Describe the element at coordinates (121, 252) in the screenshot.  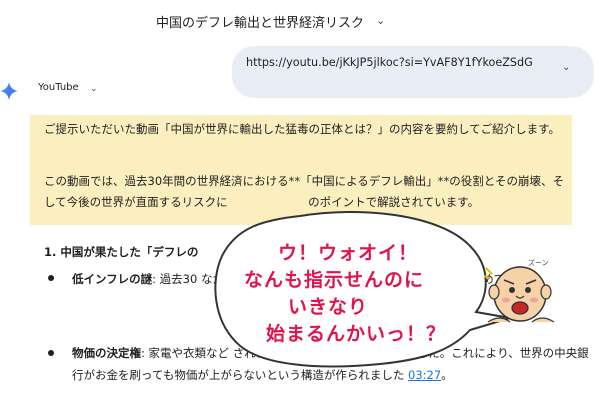
I see `section-heading: 1. 中国が果たした「デフレの` at that location.